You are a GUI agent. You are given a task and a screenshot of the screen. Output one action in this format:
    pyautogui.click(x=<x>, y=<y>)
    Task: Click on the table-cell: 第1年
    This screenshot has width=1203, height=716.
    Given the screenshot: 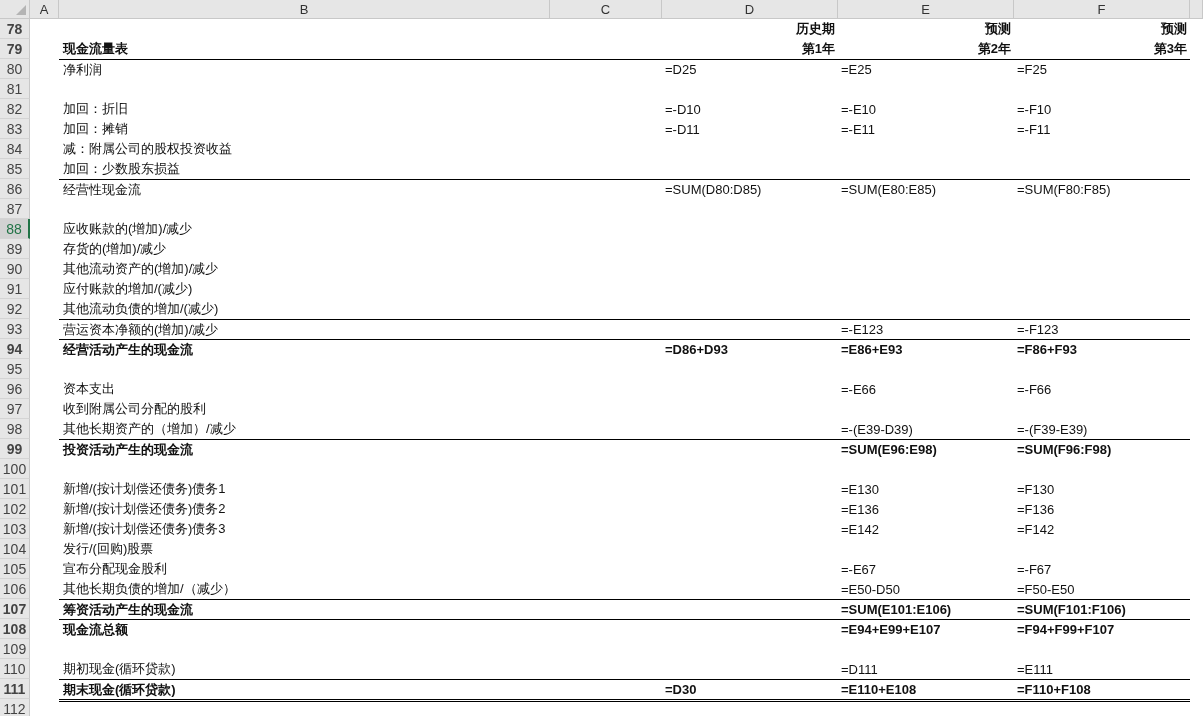 What is the action you would take?
    pyautogui.click(x=818, y=49)
    